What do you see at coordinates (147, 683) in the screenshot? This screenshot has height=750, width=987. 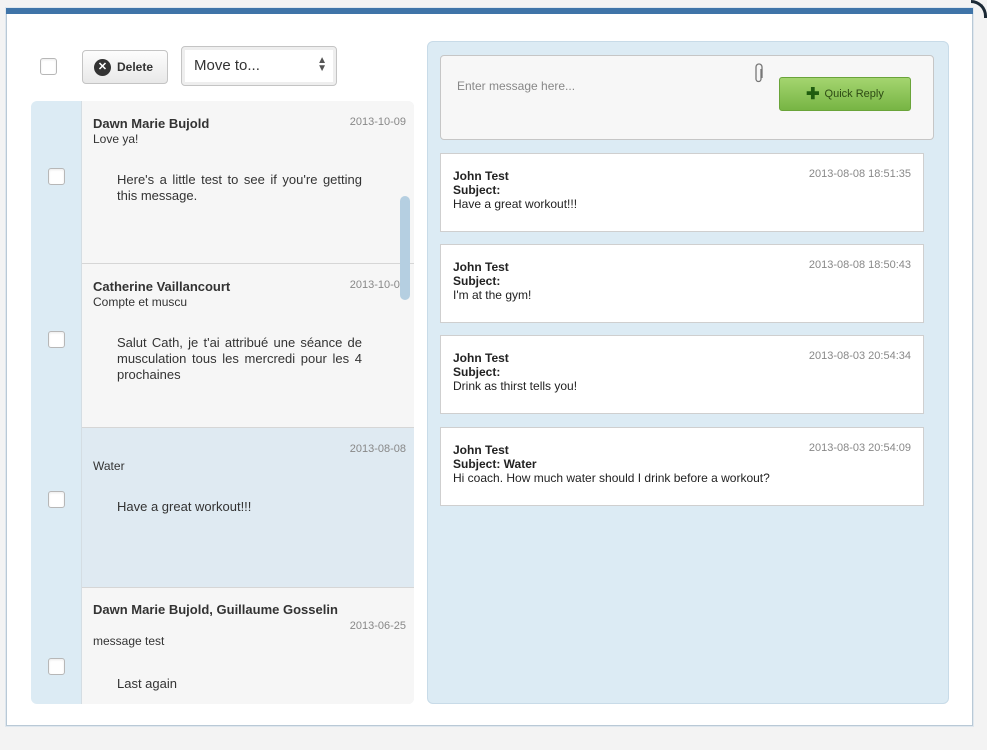 I see `list-item-preview: Last again` at bounding box center [147, 683].